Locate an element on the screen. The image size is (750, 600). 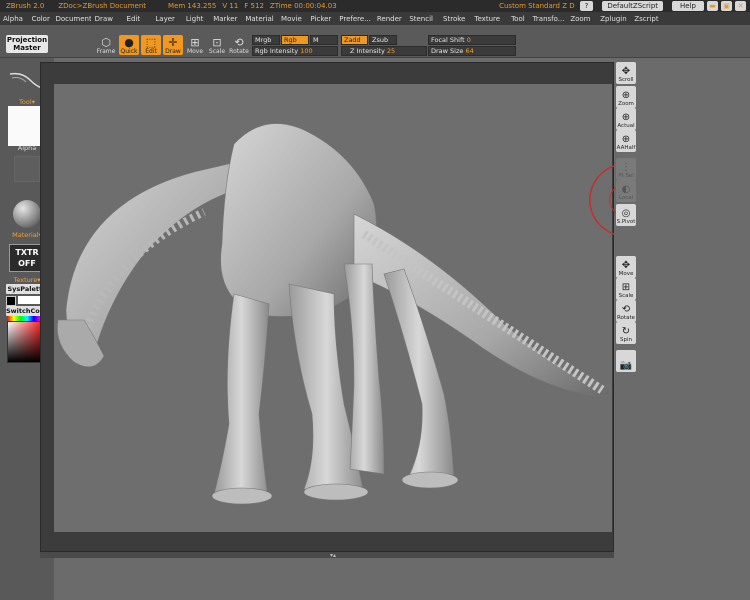
edit-button: ⬚ Edit is located at coordinates (151, 45).